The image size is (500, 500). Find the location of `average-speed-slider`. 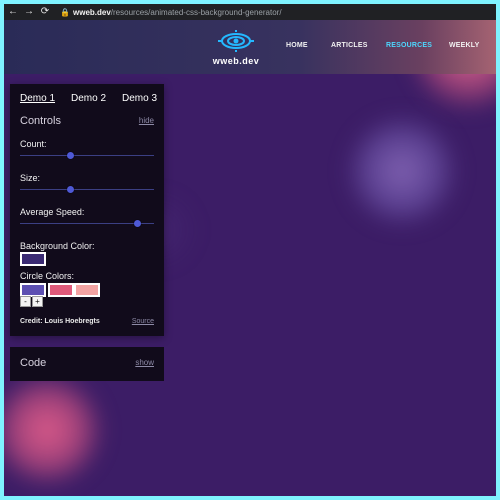

average-speed-slider is located at coordinates (87, 224).